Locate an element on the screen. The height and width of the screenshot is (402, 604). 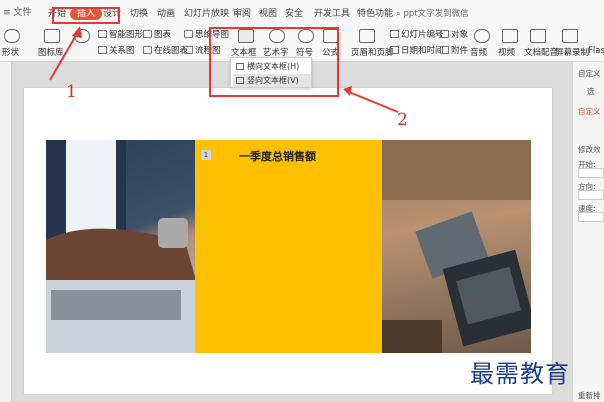
watermark: 最需教育 is located at coordinates (520, 374).